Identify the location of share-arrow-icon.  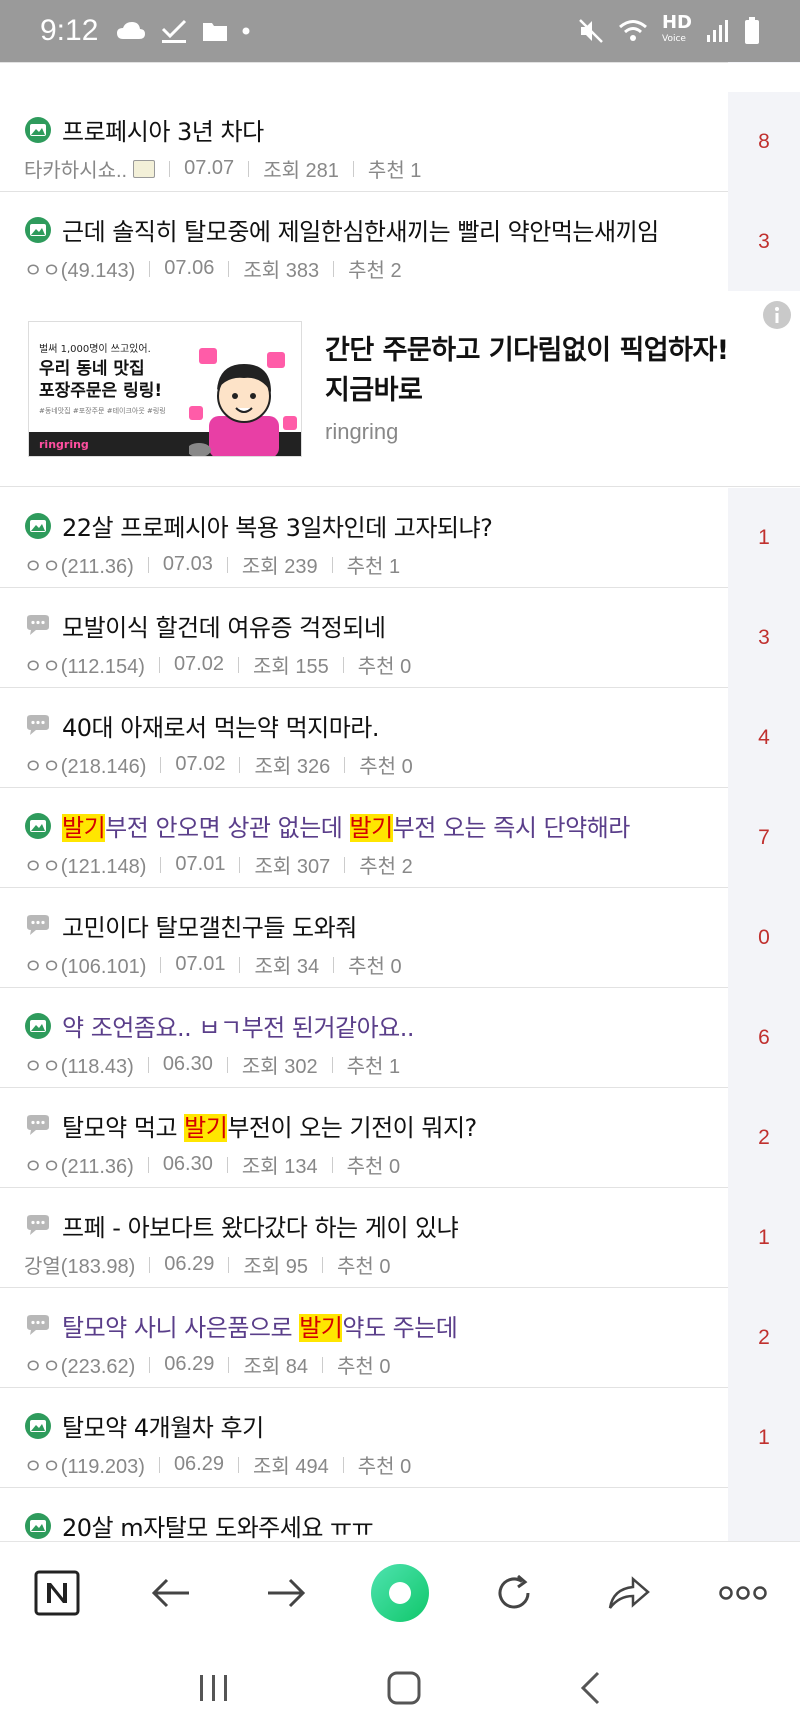
(629, 1592).